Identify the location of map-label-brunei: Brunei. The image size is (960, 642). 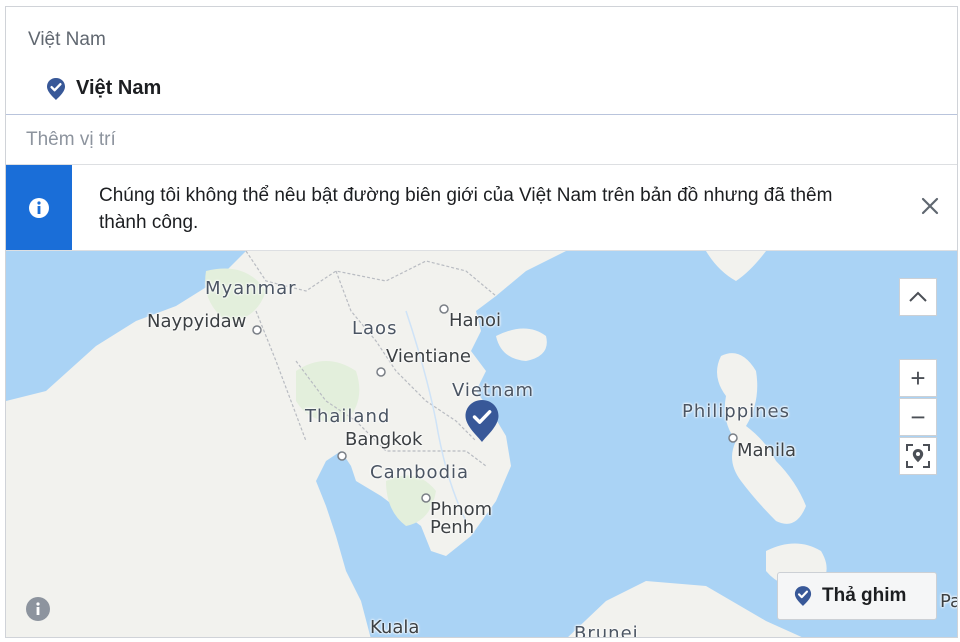
(606, 630).